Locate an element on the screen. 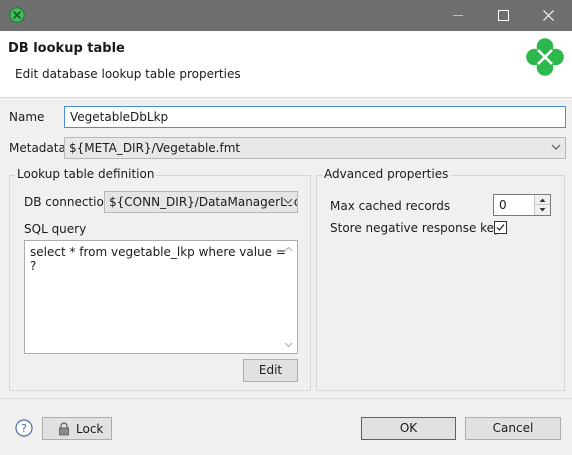 This screenshot has width=572, height=455. maximize-icon is located at coordinates (503, 15).